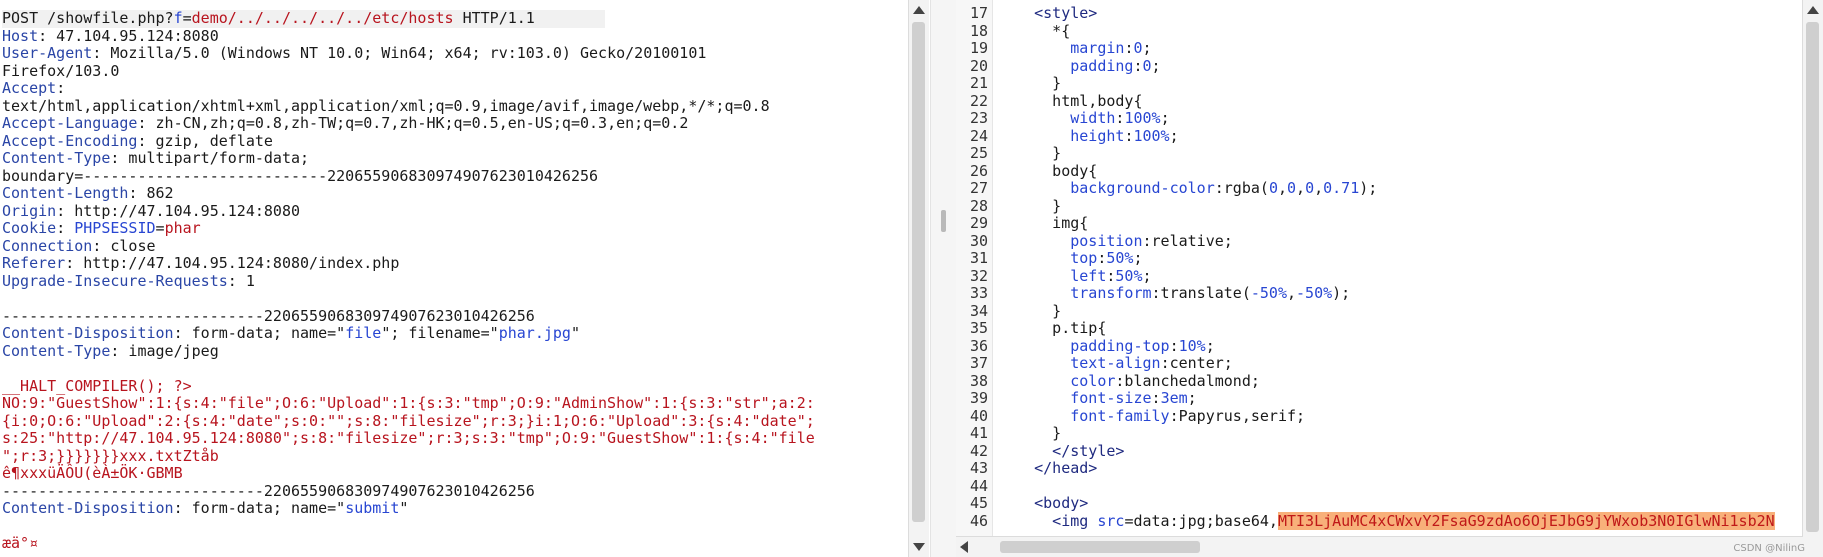  Describe the element at coordinates (1093, 118) in the screenshot. I see `response-token: width` at that location.